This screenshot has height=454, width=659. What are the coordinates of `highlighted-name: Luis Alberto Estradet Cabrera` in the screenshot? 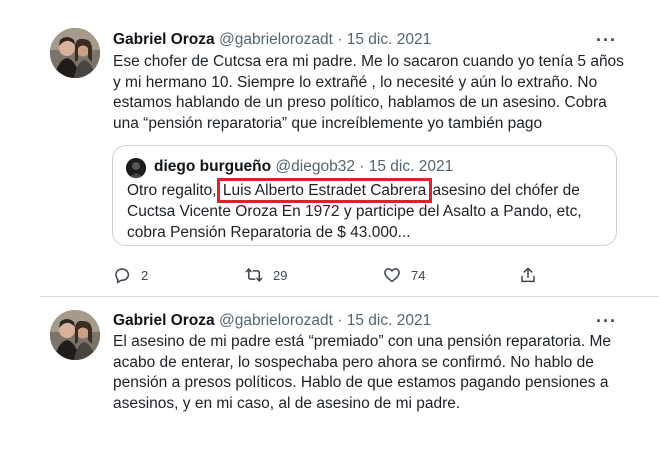 It's located at (324, 190).